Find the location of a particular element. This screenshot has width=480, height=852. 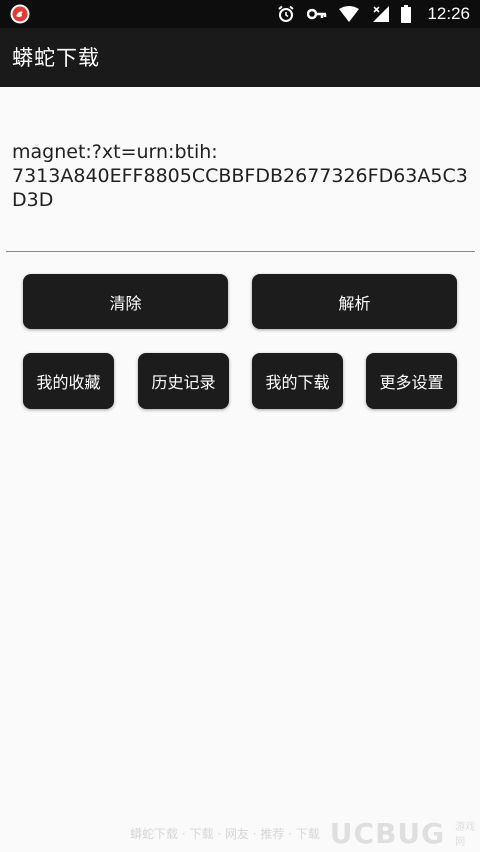

clear-button: 清除 is located at coordinates (125, 301).